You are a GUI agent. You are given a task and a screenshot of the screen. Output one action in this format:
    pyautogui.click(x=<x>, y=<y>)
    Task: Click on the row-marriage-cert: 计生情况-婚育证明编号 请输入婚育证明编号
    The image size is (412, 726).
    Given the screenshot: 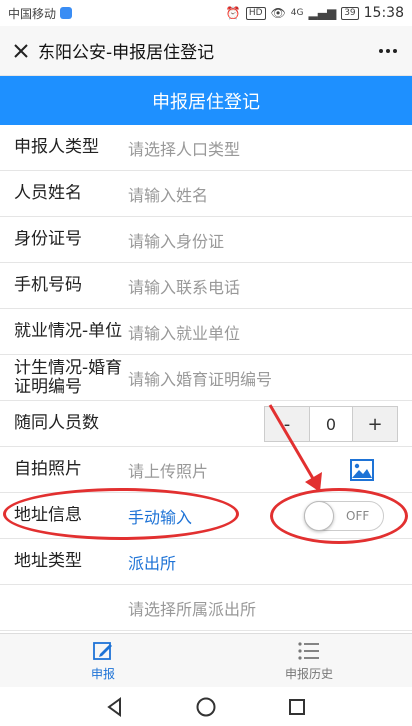 What is the action you would take?
    pyautogui.click(x=206, y=378)
    